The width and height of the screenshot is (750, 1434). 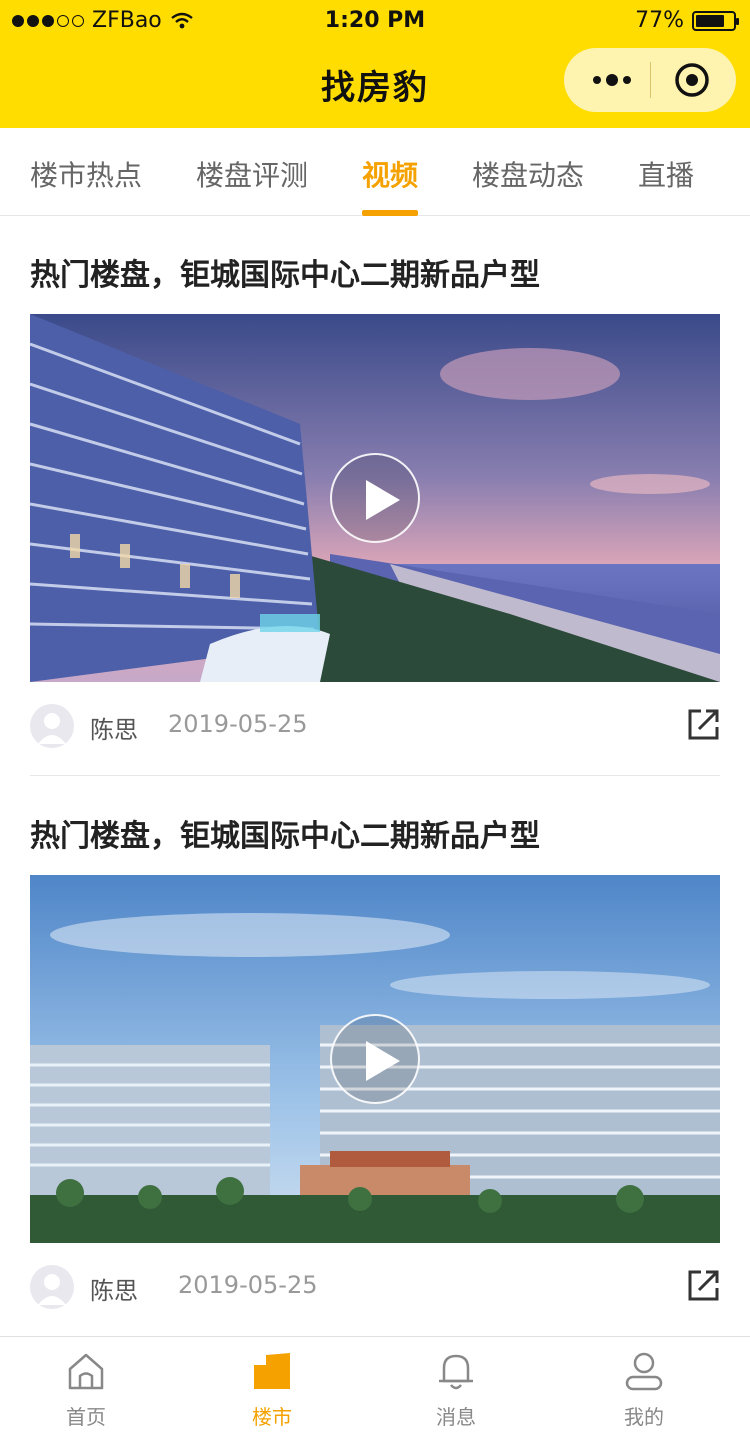 I want to click on capsule-divider, so click(x=650, y=80).